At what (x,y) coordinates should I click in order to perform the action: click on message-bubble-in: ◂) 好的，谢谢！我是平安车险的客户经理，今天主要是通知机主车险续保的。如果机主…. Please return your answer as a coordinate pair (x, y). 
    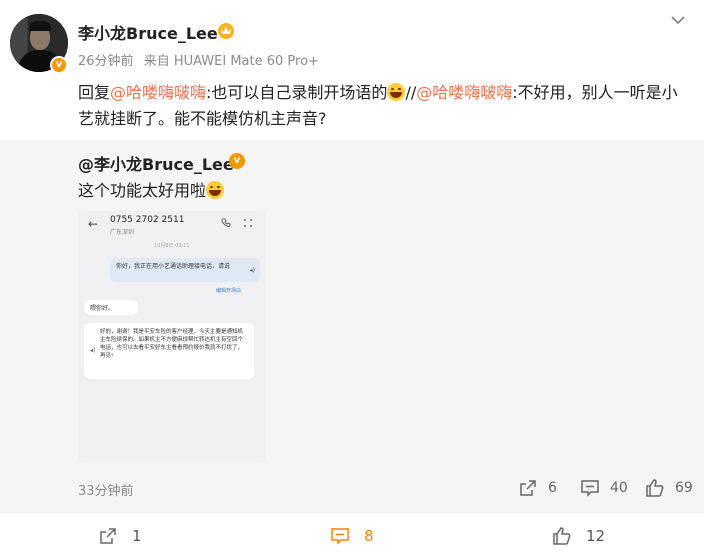
    Looking at the image, I should click on (169, 351).